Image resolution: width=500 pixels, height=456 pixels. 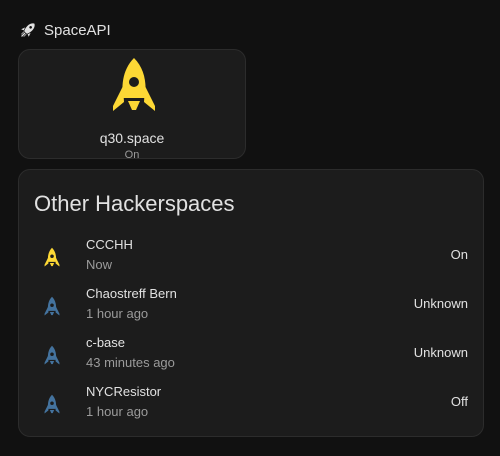 I want to click on card-title: Other Hackerspaces, so click(x=134, y=203).